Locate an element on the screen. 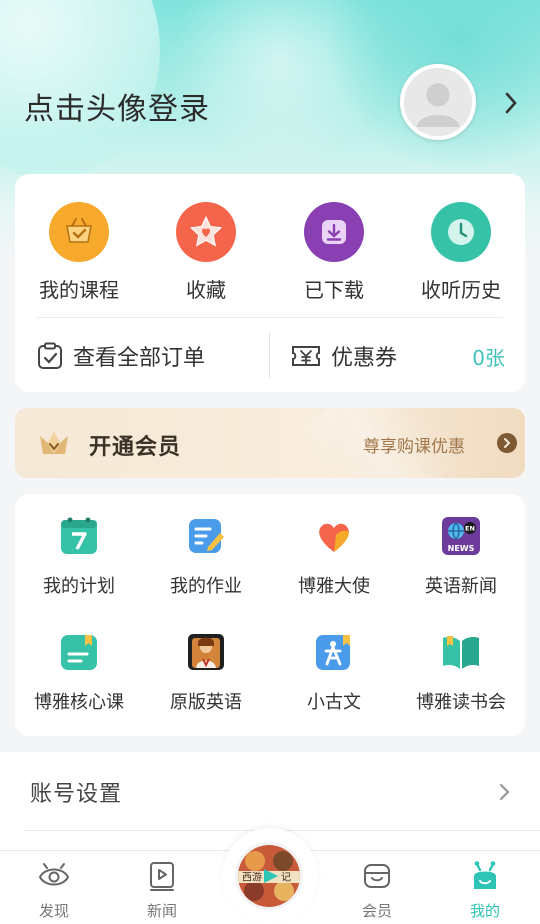 The width and height of the screenshot is (540, 924). vip-promo: 尊享购课优惠 is located at coordinates (414, 447).